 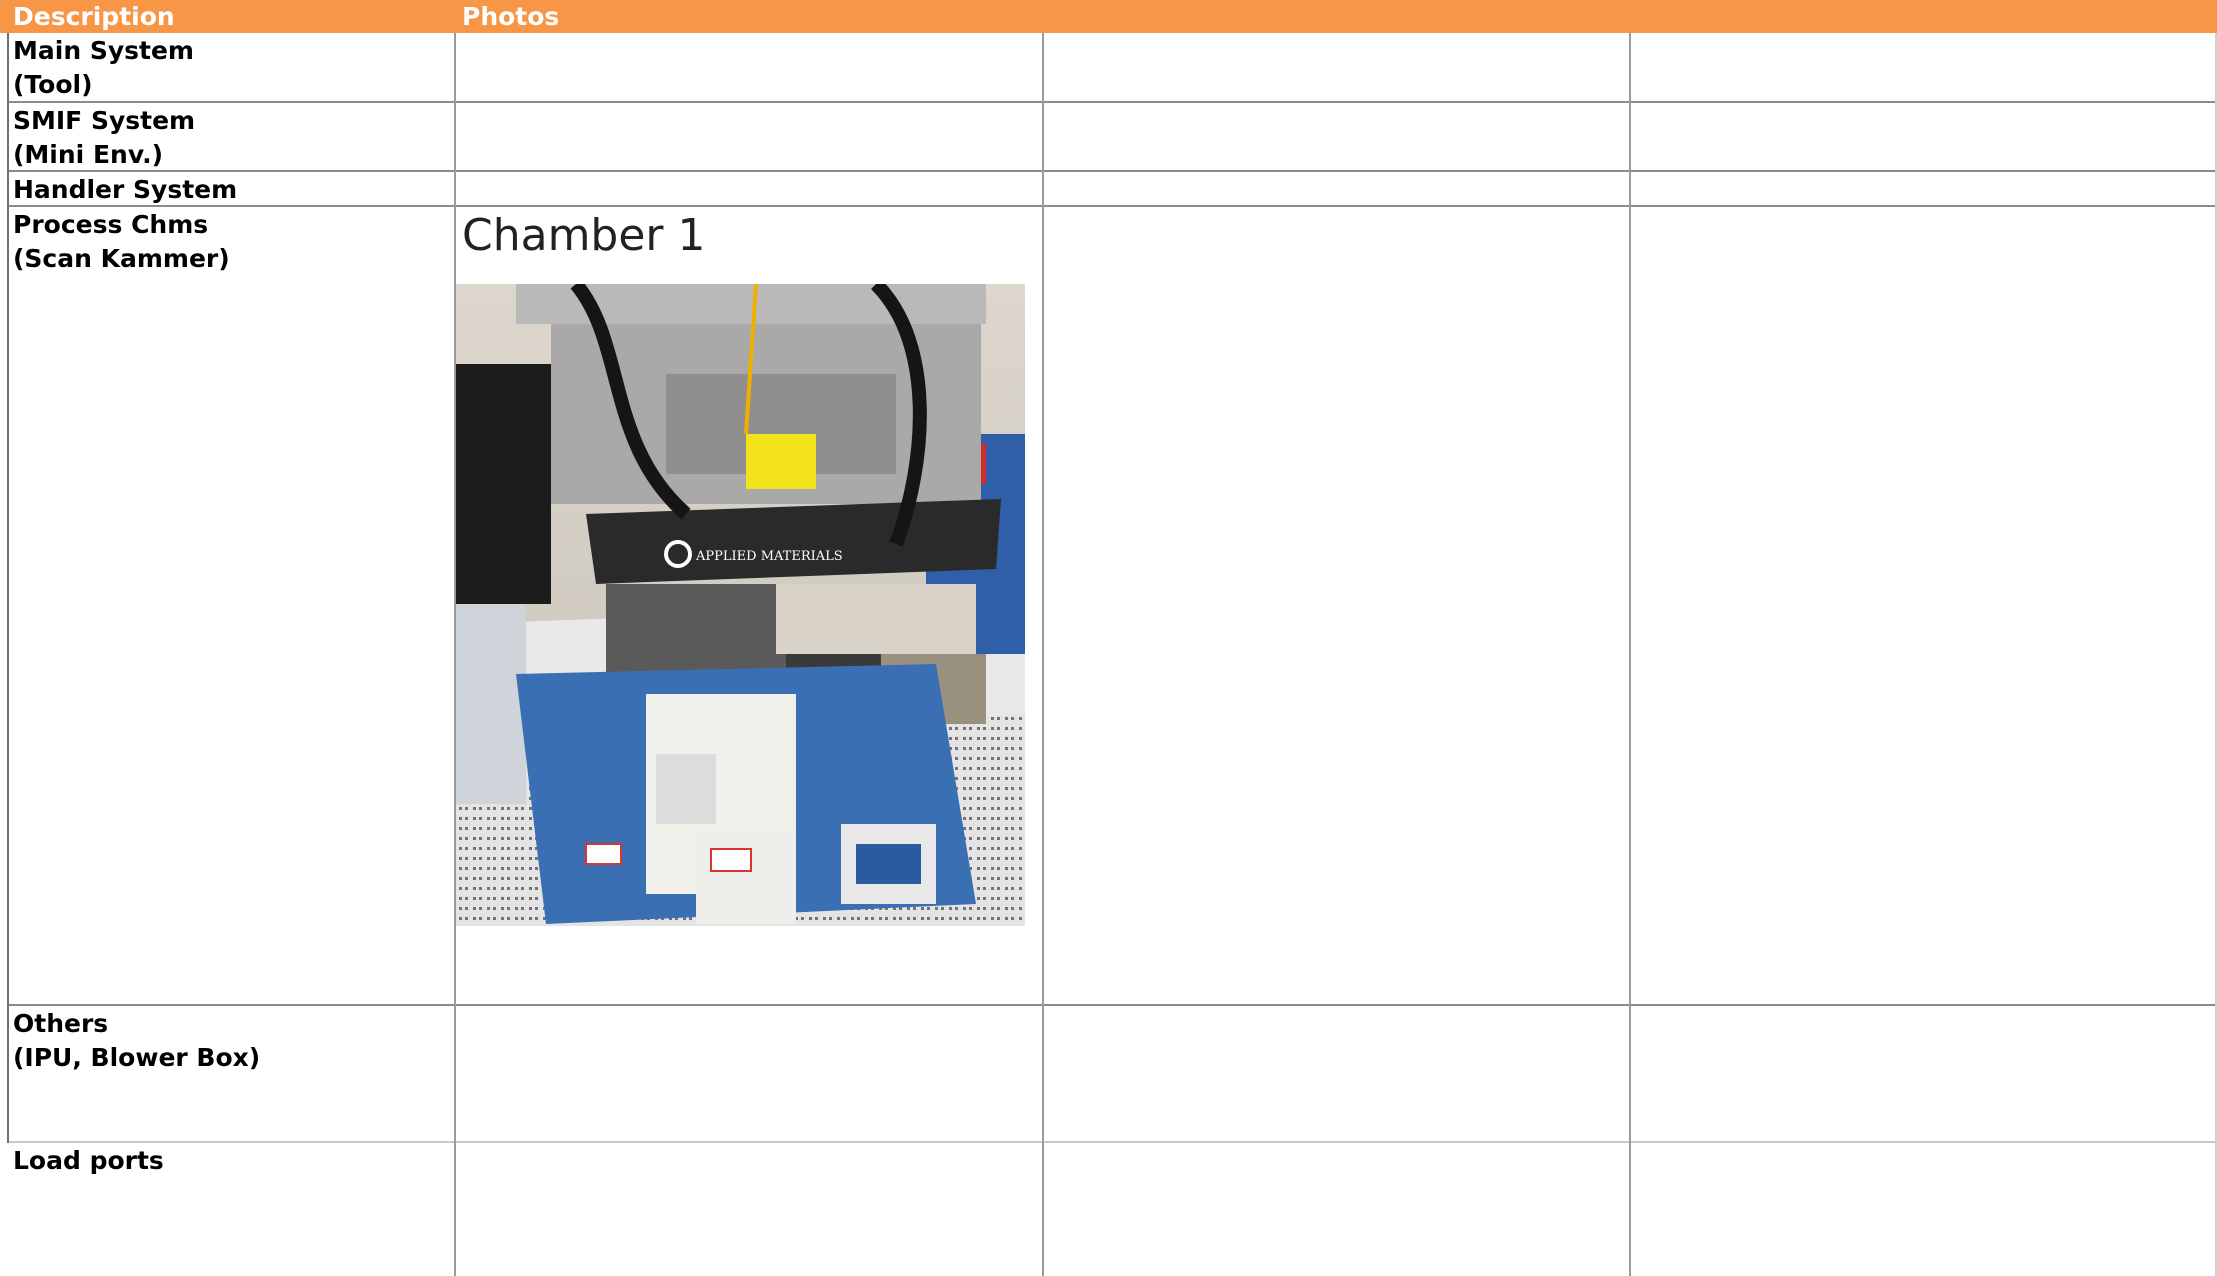 I want to click on photo-caption-chamber-1: Chamber 1, so click(x=584, y=235).